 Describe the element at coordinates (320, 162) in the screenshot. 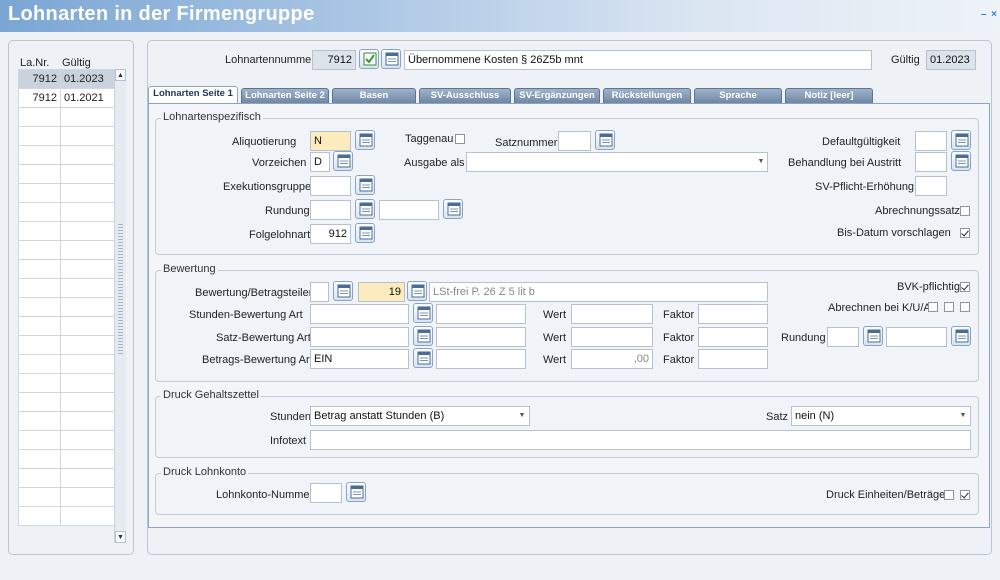

I see `vorzeichen-field: D` at that location.